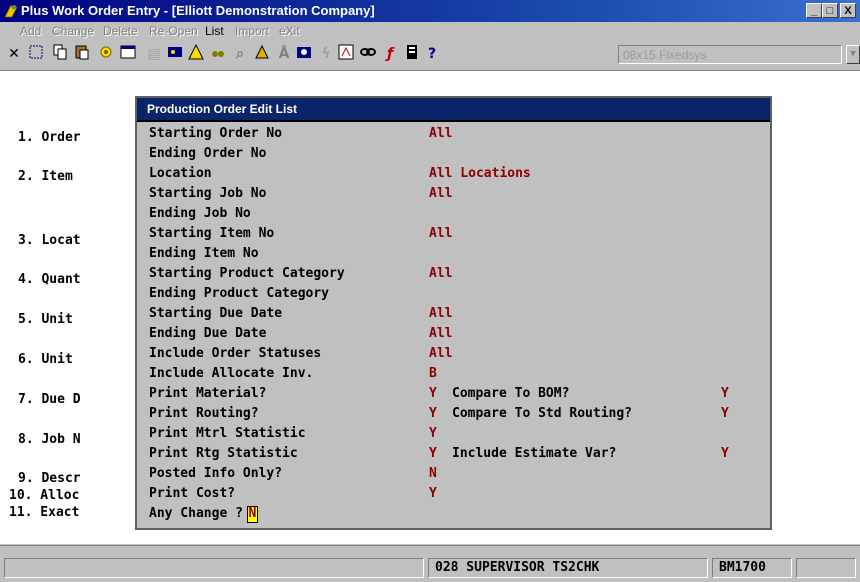 This screenshot has height=582, width=860. I want to click on zoom-icon: ⌕, so click(240, 54).